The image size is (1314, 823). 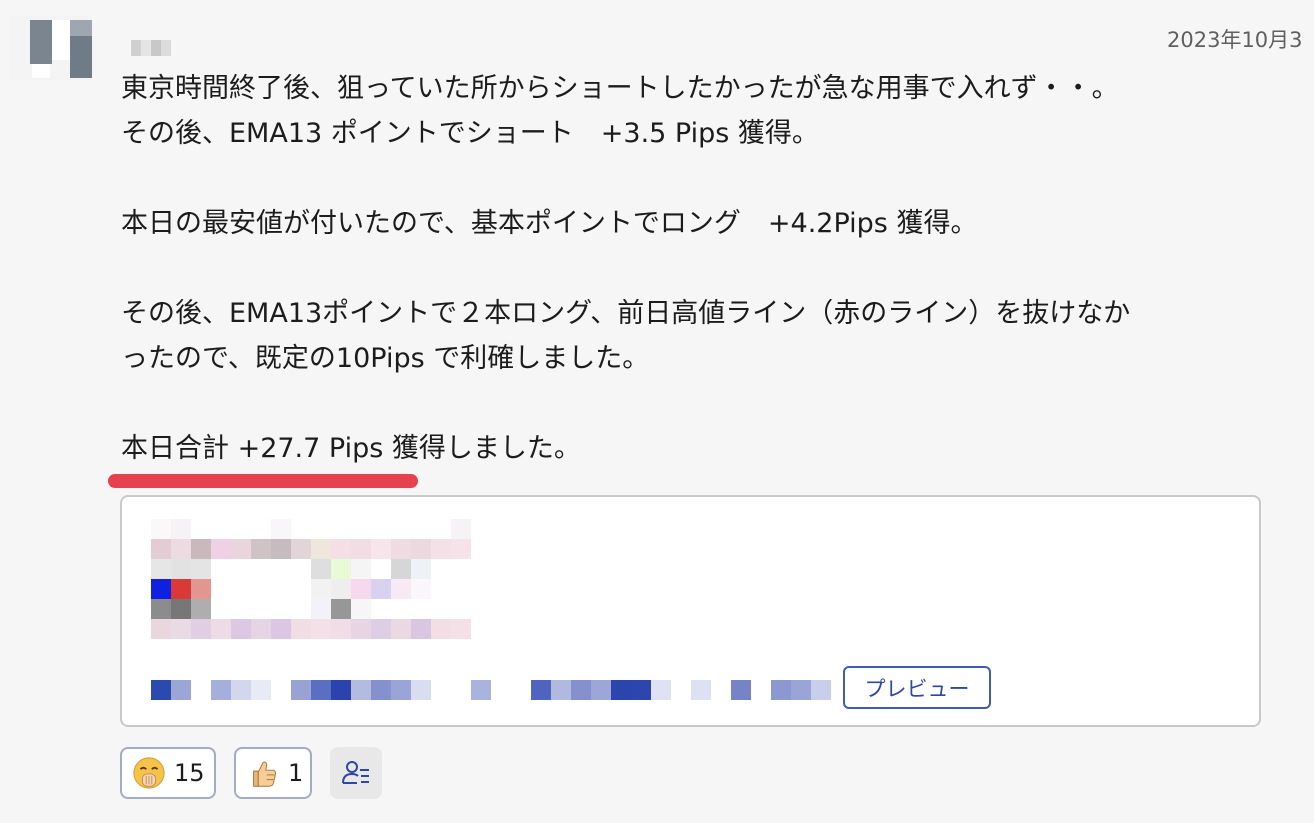 What do you see at coordinates (917, 687) in the screenshot?
I see `preview-button: プレビュー` at bounding box center [917, 687].